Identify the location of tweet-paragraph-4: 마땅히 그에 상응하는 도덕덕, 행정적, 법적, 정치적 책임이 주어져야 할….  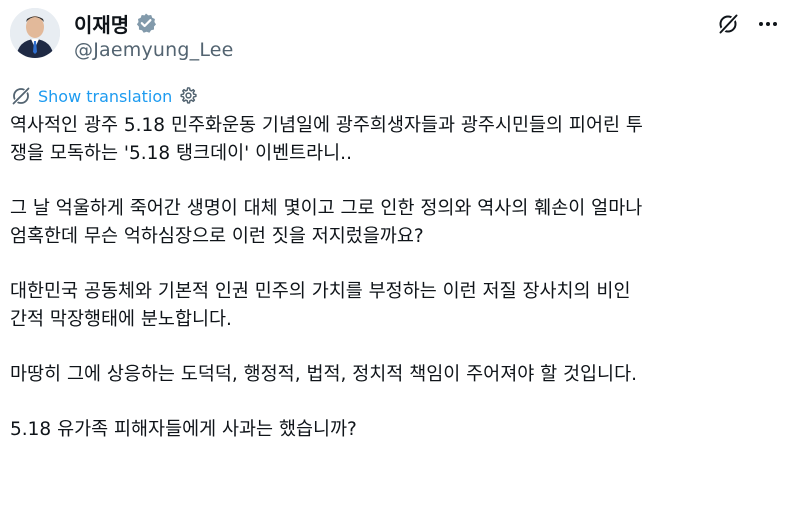
(323, 374).